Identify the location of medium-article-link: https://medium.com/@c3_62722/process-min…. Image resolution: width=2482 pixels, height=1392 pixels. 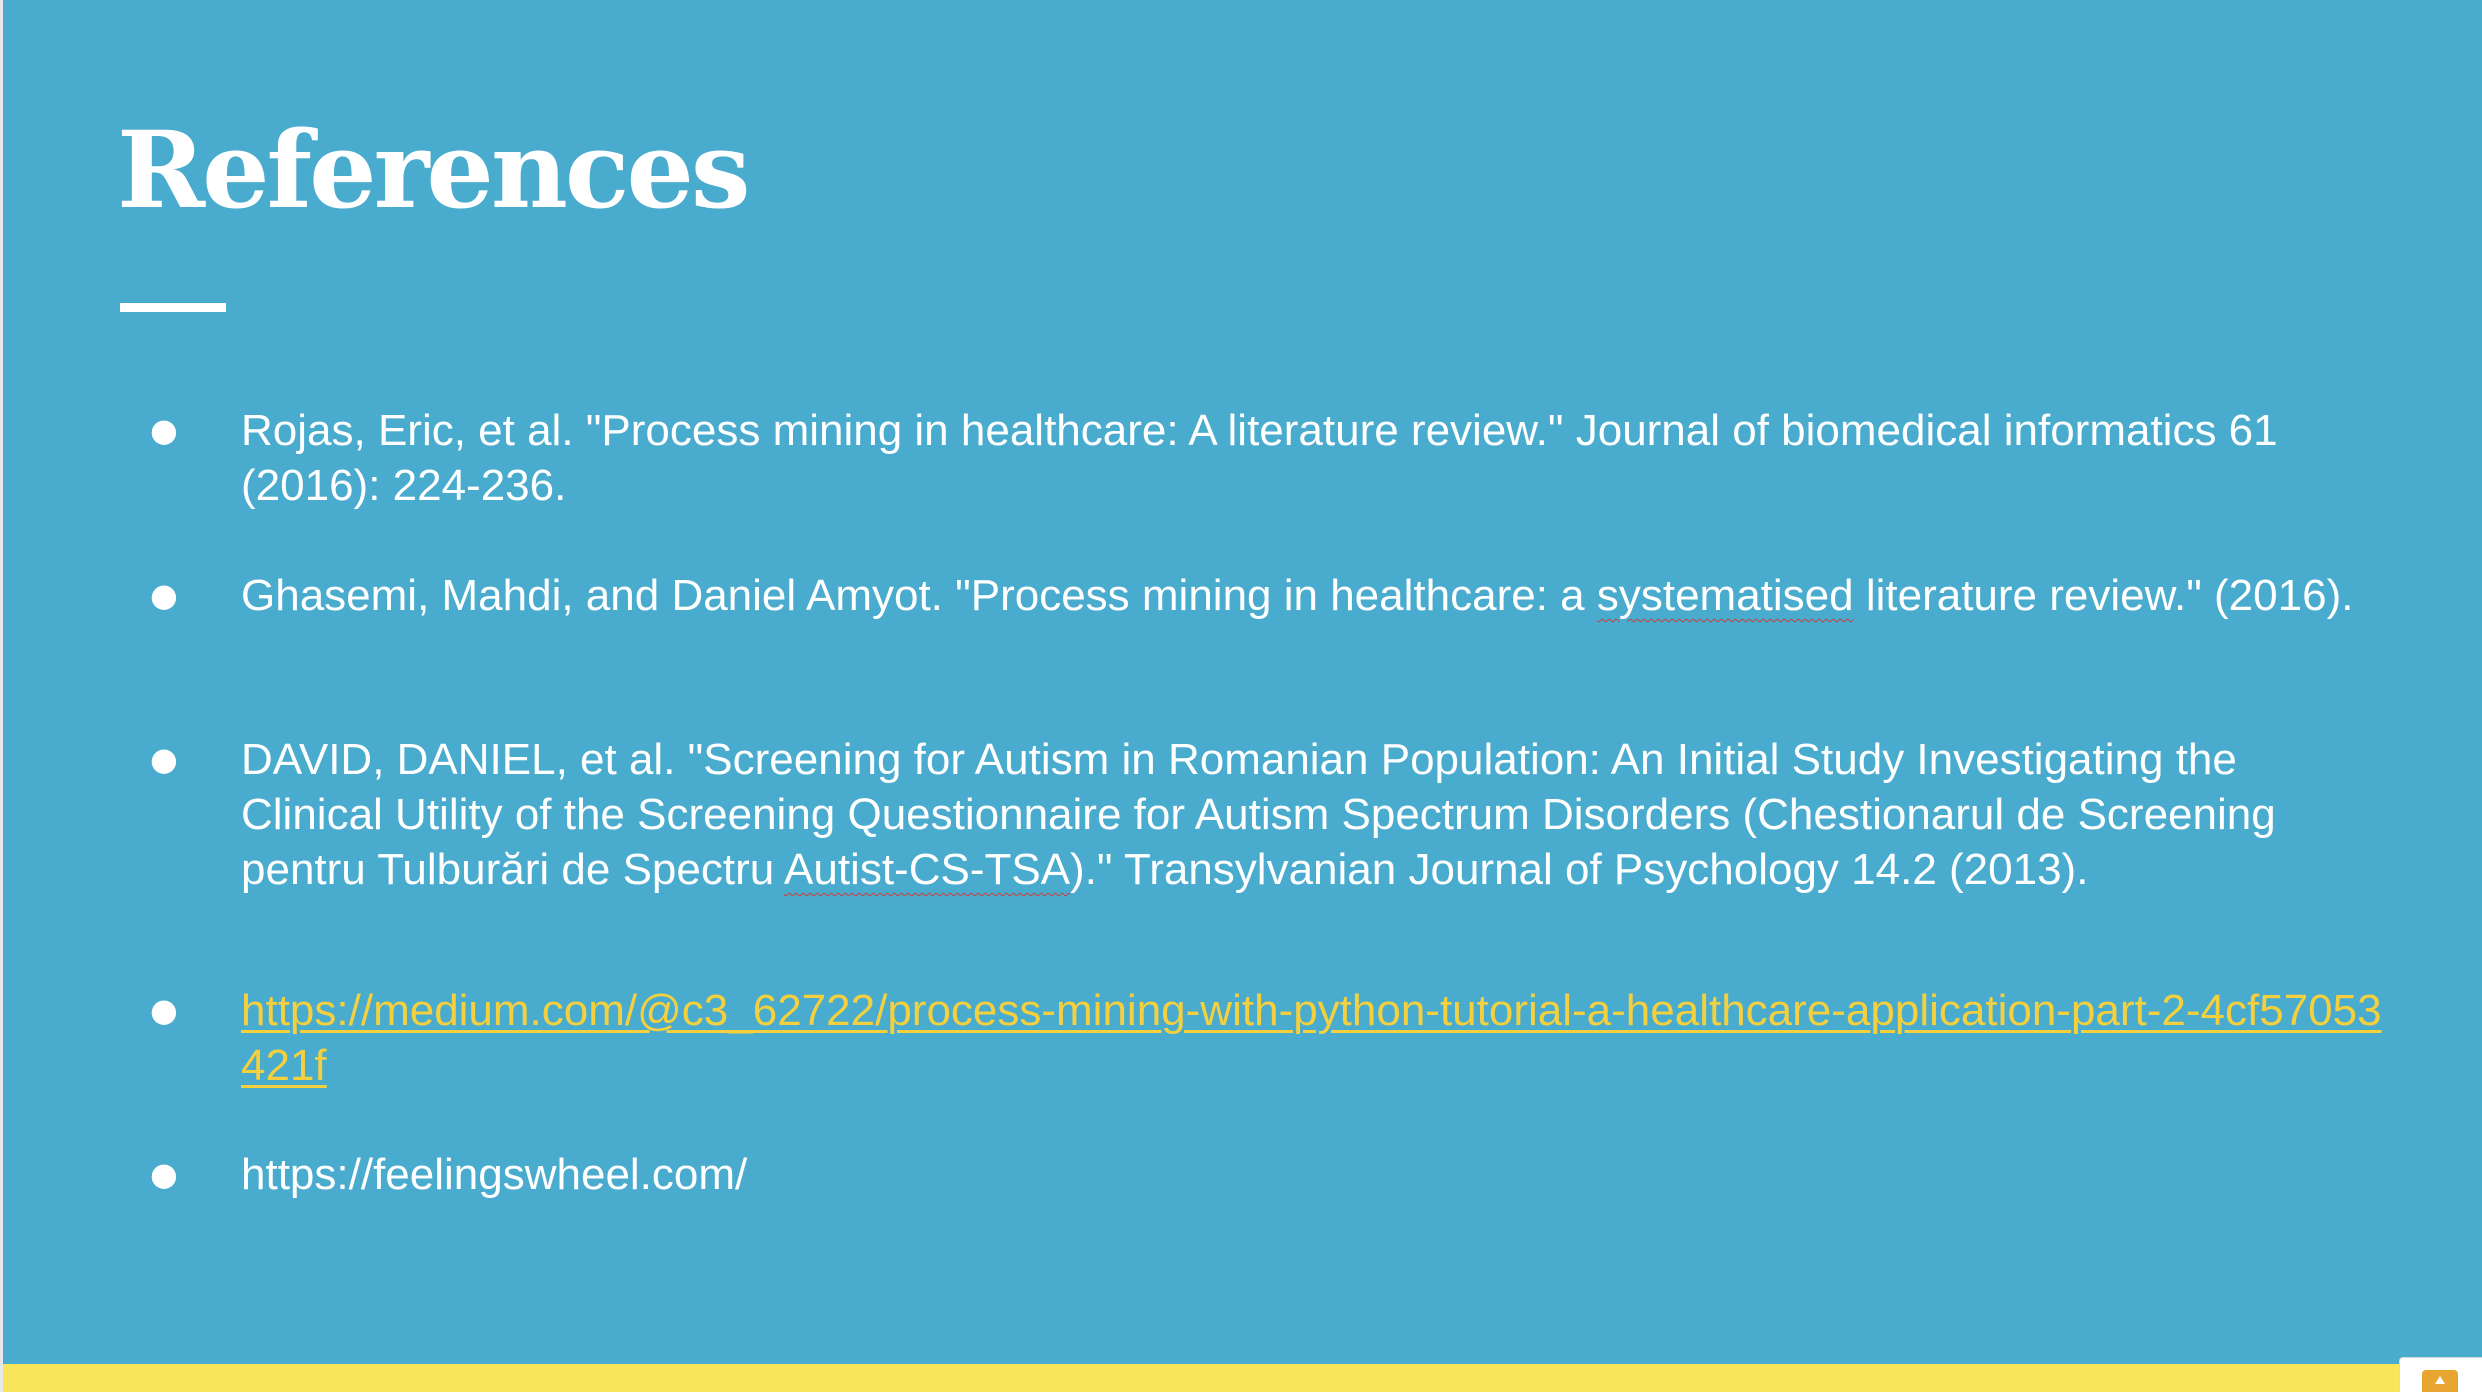
(1311, 1038).